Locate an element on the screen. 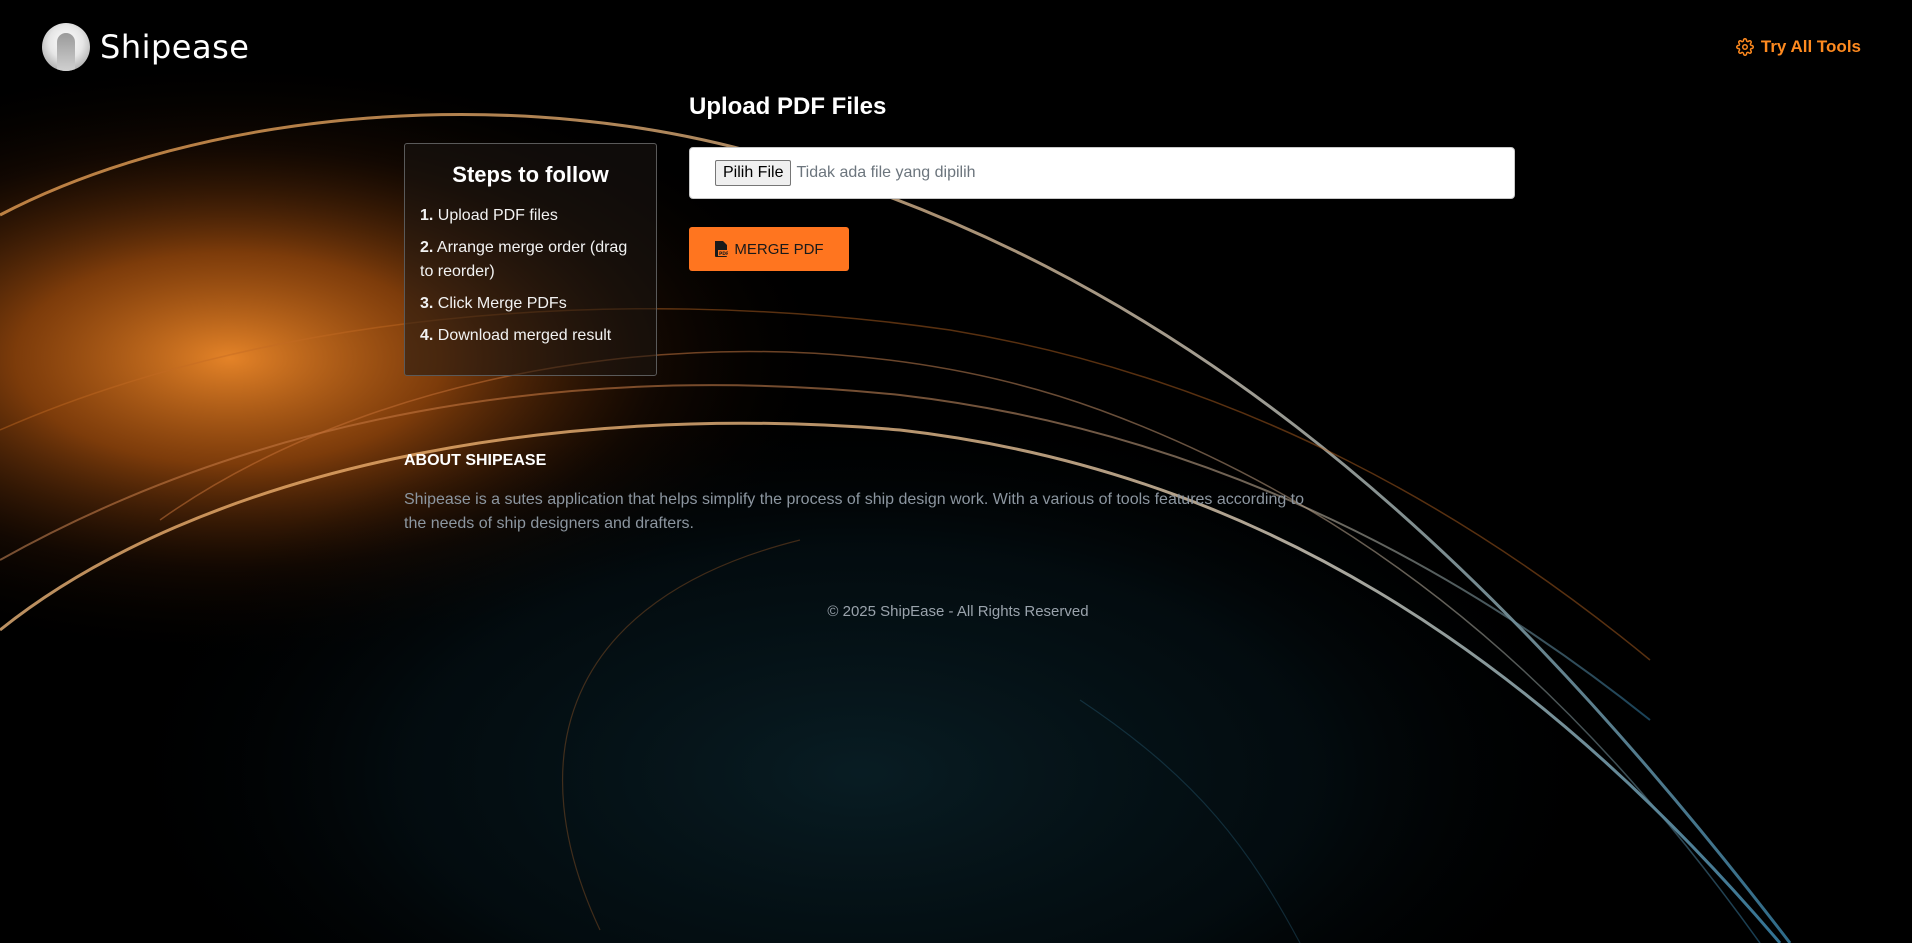 The height and width of the screenshot is (943, 1912). logo-avatar-icon is located at coordinates (66, 47).